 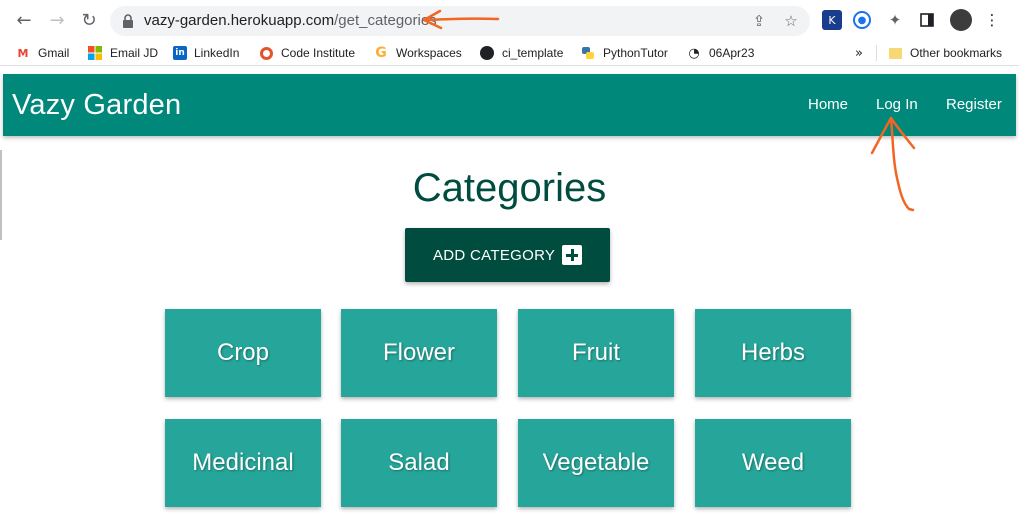 I want to click on category-card-flower: Flower, so click(x=419, y=353).